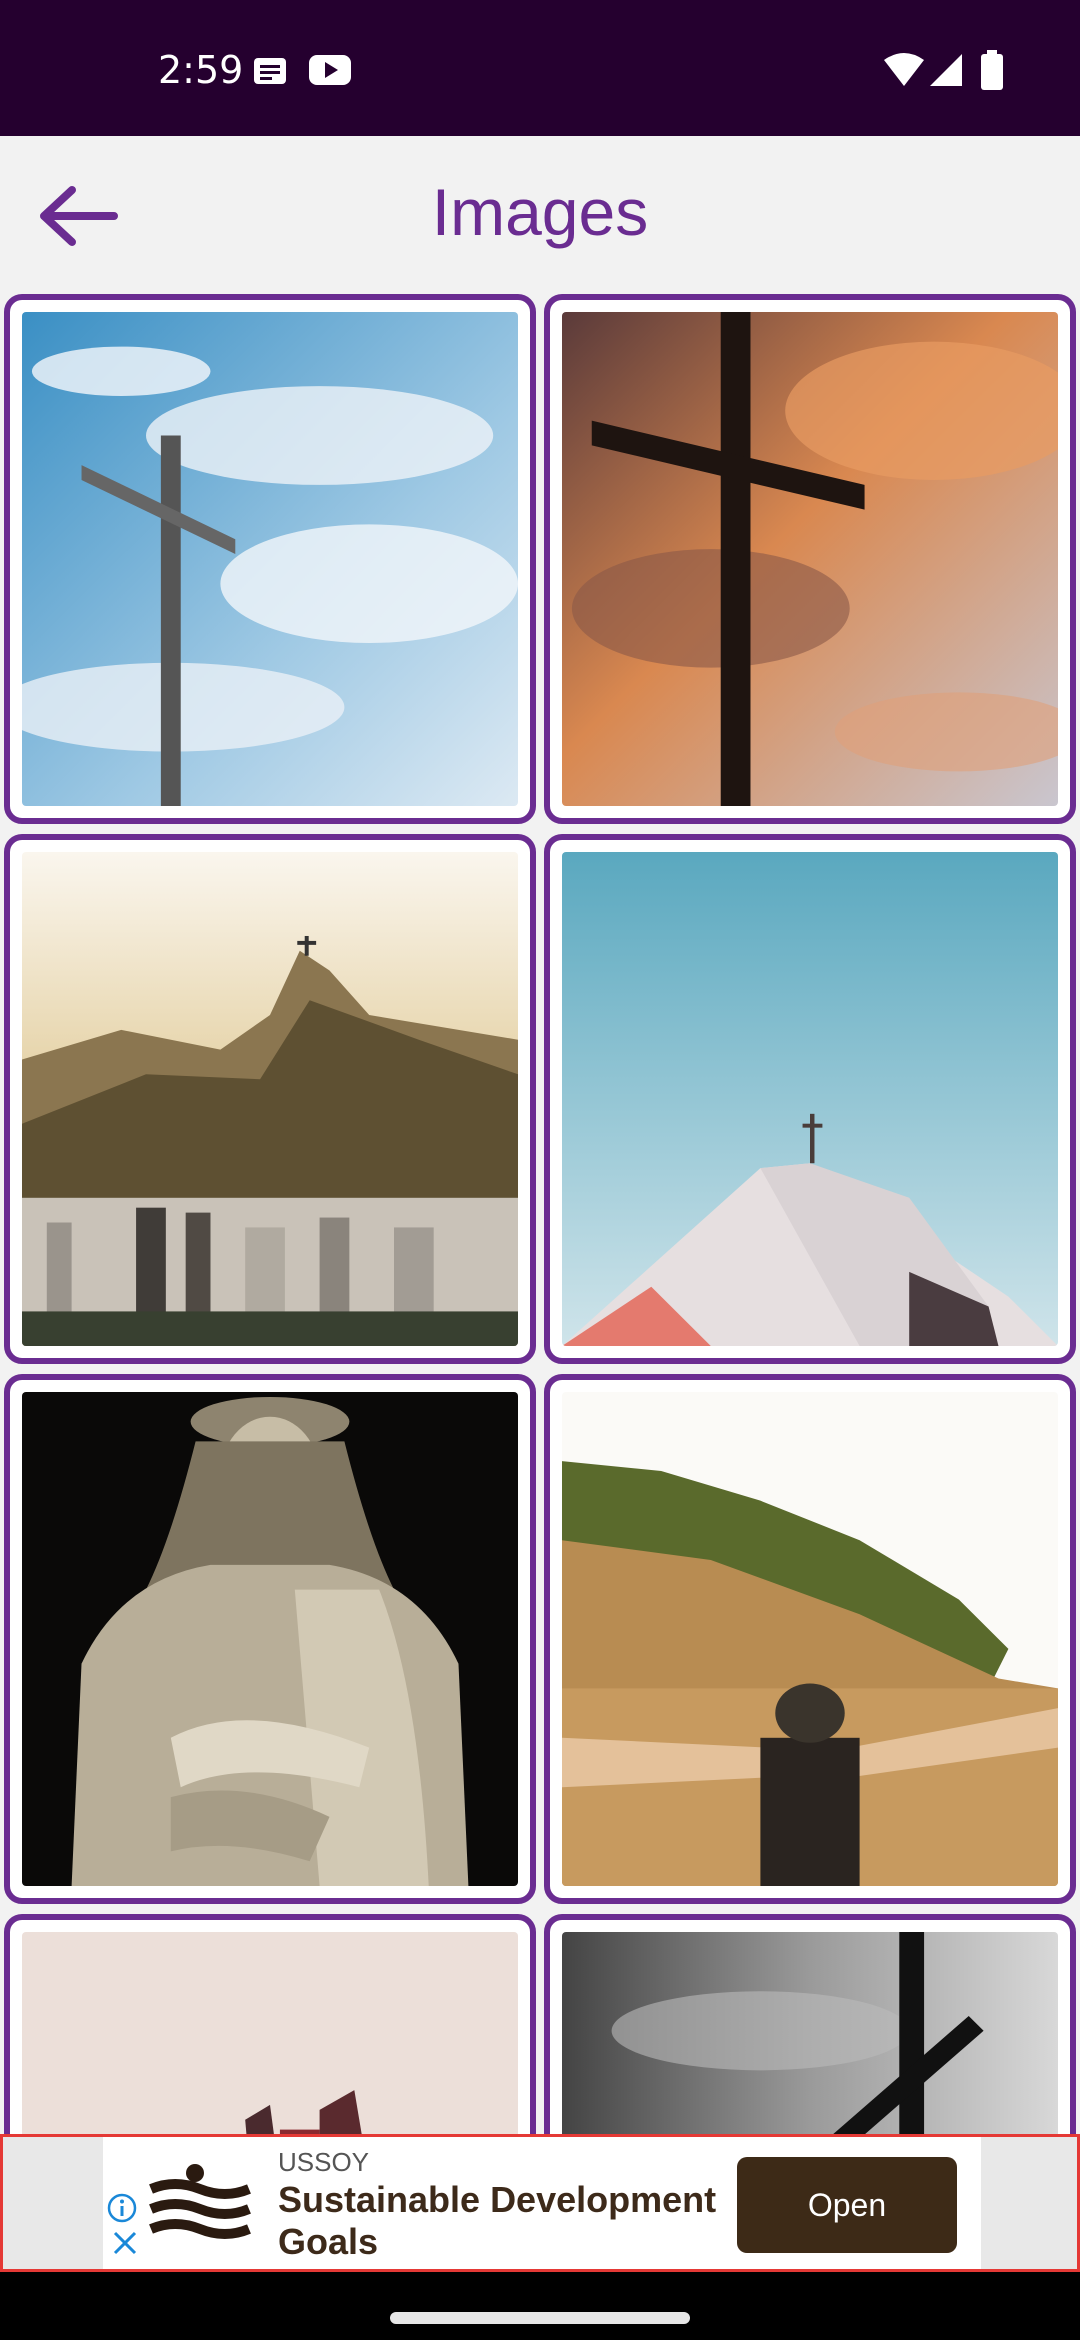 This screenshot has height=2340, width=1080. I want to click on page-title: Images, so click(540, 212).